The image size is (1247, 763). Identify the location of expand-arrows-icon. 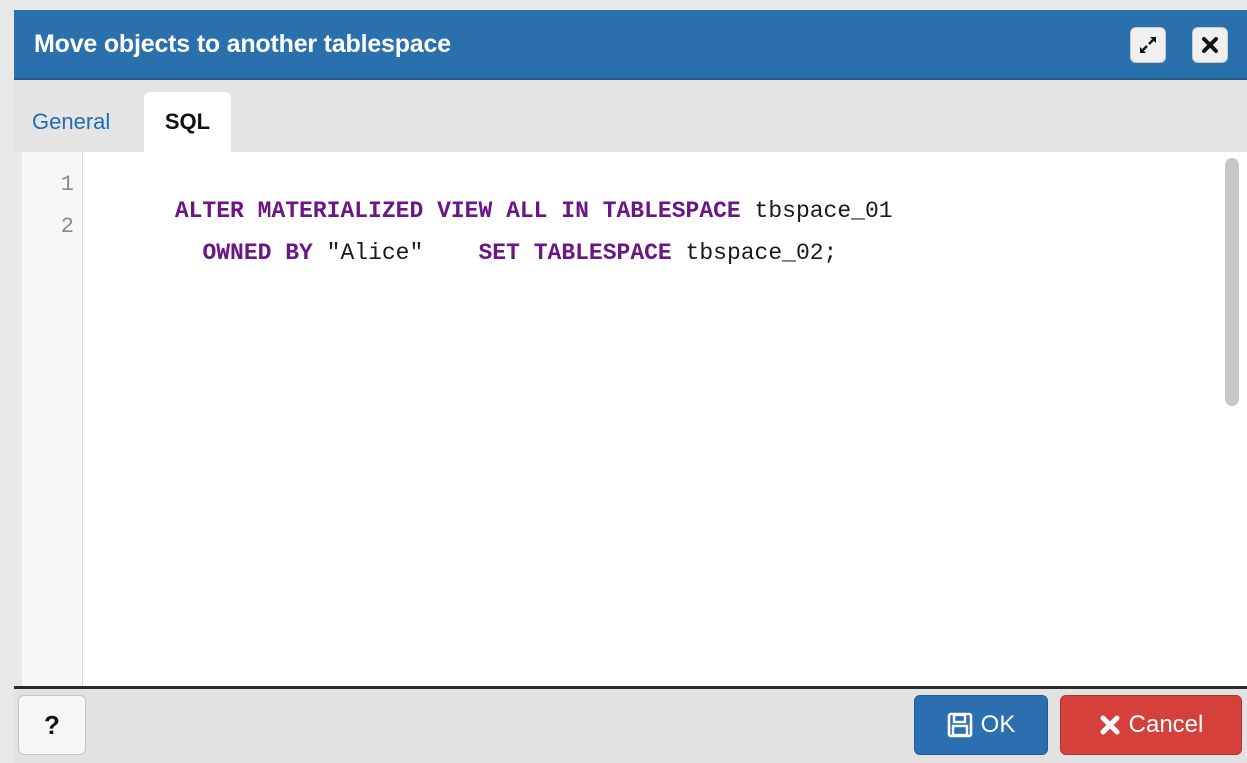
(1148, 45).